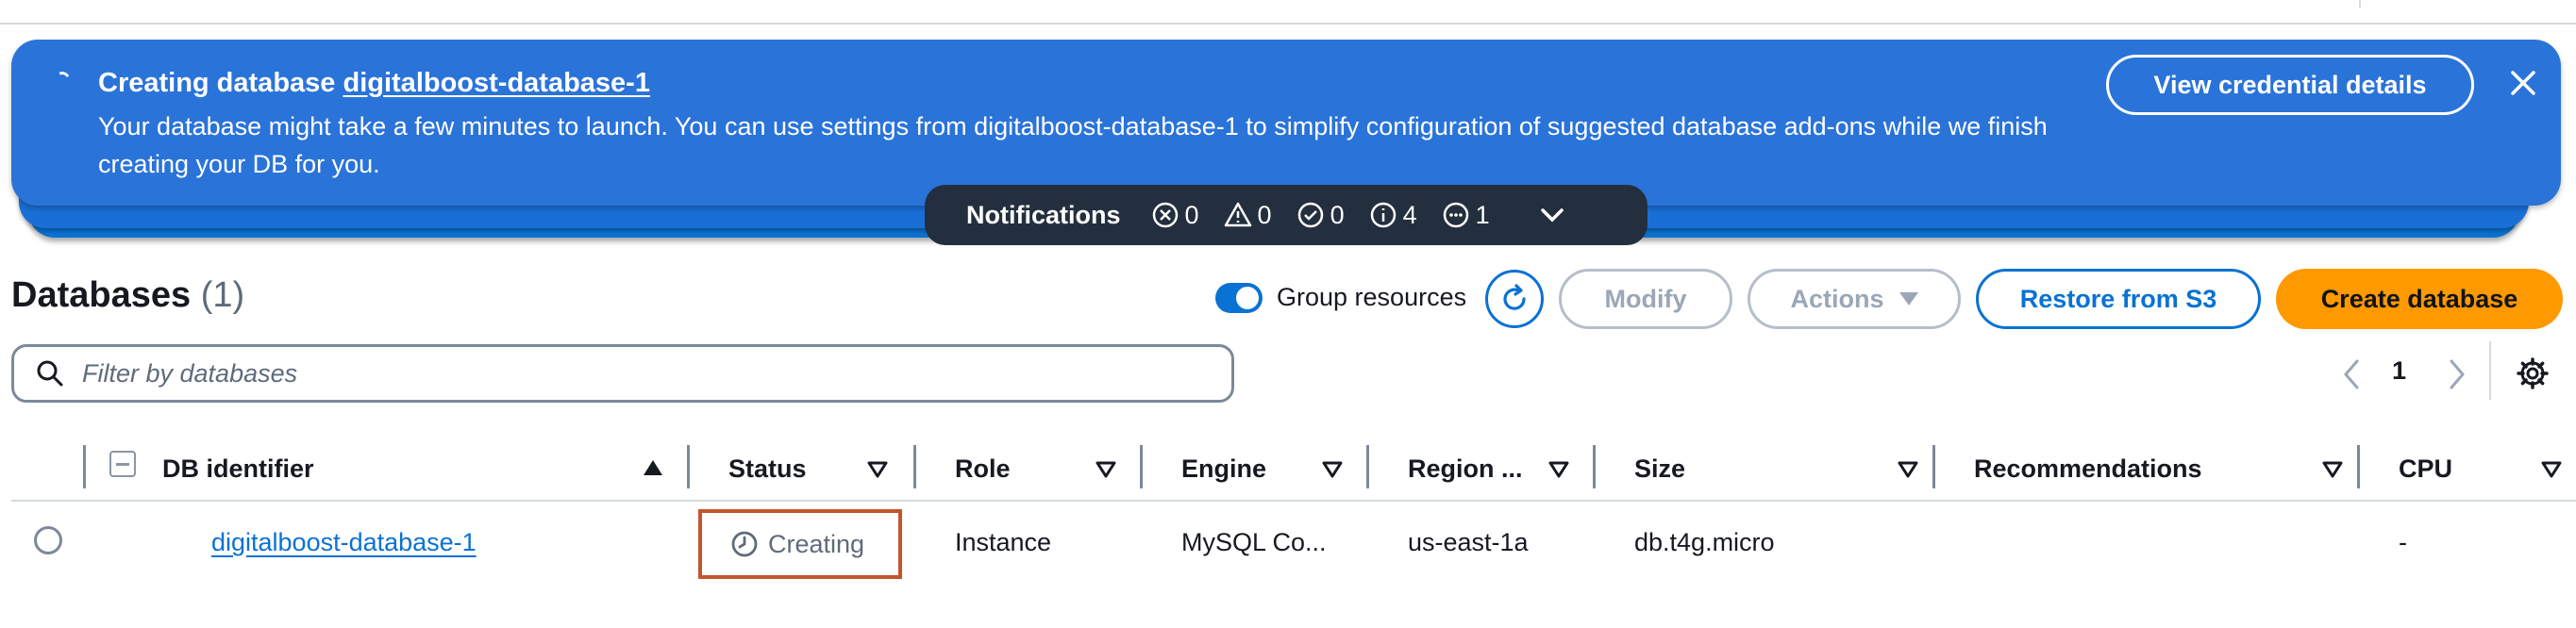  I want to click on gear-icon, so click(2533, 375).